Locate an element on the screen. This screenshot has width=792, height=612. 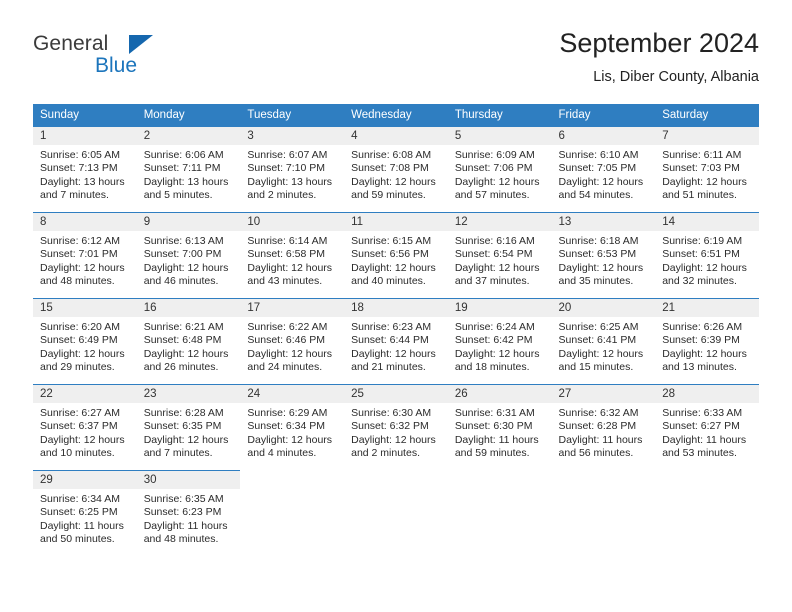
day-number: 20 is located at coordinates (603, 308).